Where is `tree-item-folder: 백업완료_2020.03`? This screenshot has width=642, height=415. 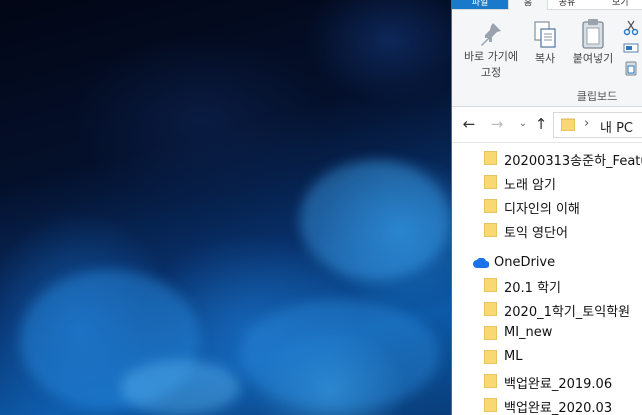
tree-item-folder: 백업완료_2020.03 is located at coordinates (547, 404).